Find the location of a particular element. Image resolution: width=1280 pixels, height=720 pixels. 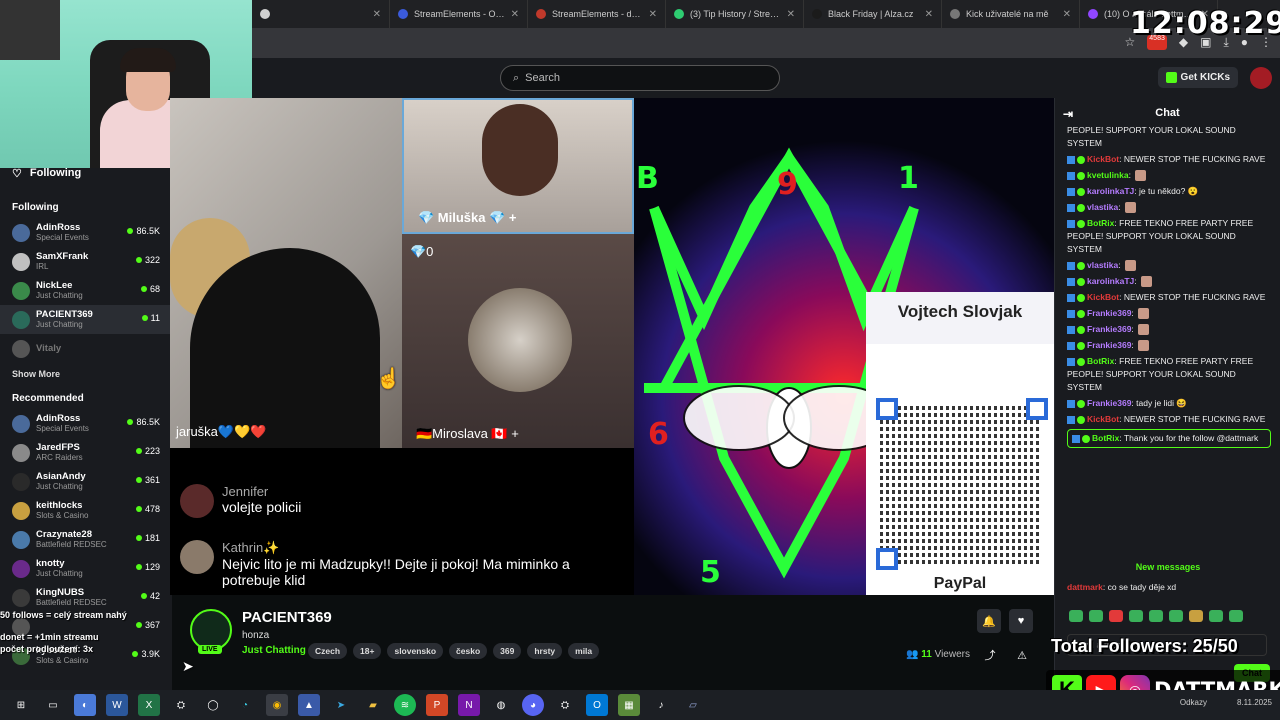

search-input: ⌕ Search is located at coordinates (640, 78).